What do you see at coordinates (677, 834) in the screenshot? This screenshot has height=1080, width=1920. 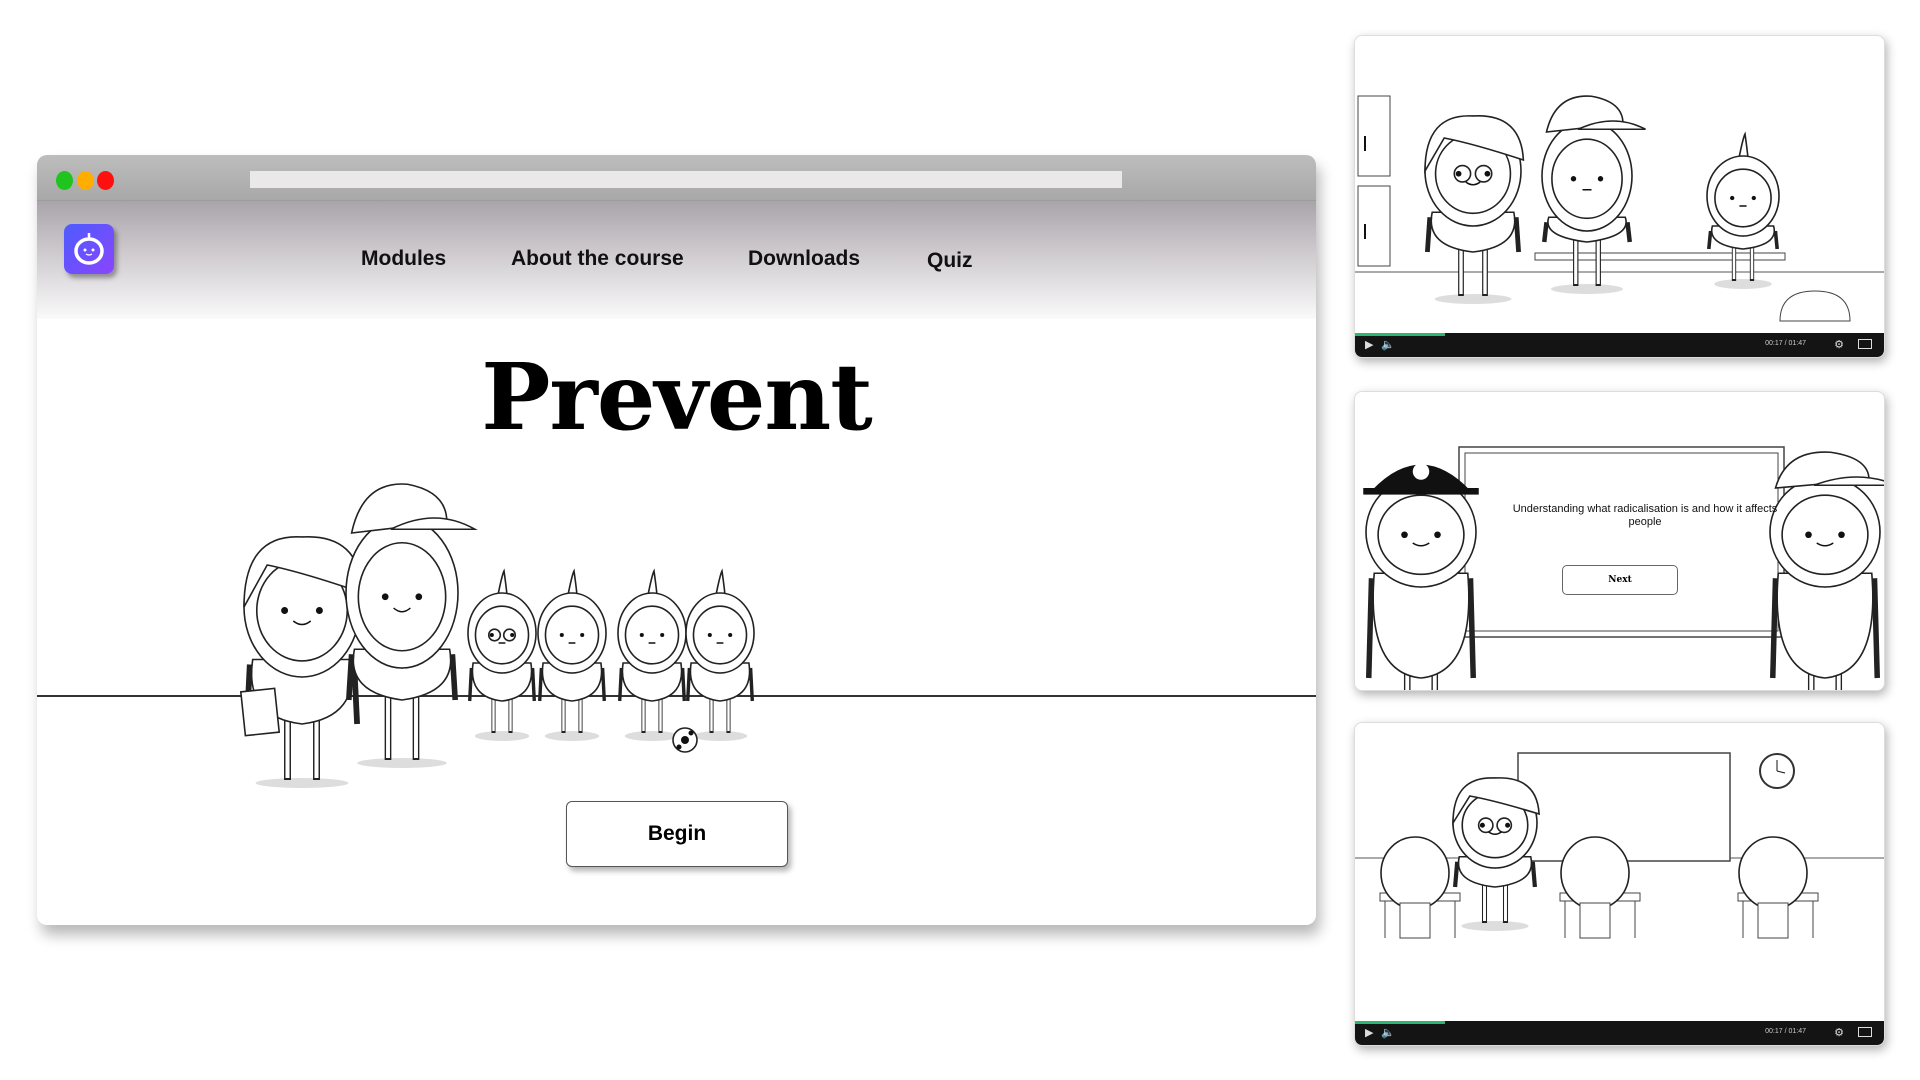 I see `begin-button: Begin` at bounding box center [677, 834].